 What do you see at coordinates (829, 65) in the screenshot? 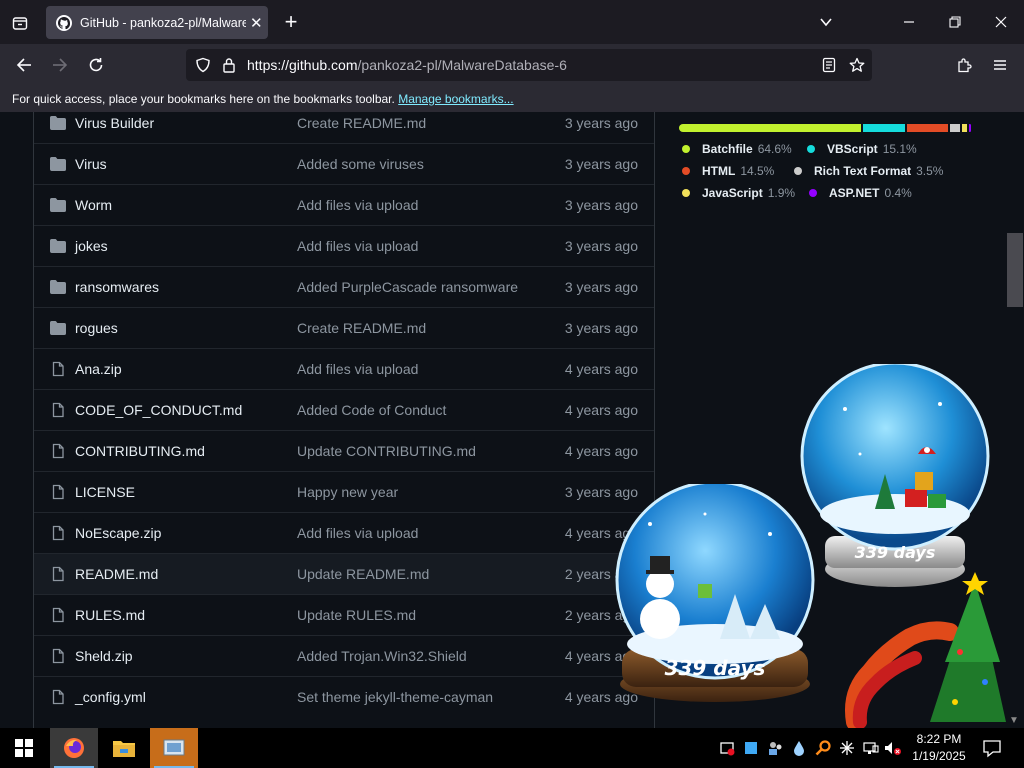
I see `reader-view-icon` at bounding box center [829, 65].